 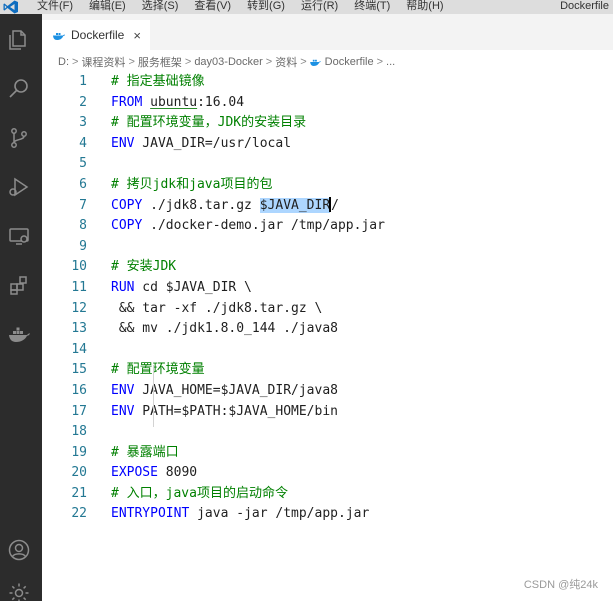 I want to click on code-line: 12 && tar -xf ./jdk8.tar.gz \, so click(x=327, y=309).